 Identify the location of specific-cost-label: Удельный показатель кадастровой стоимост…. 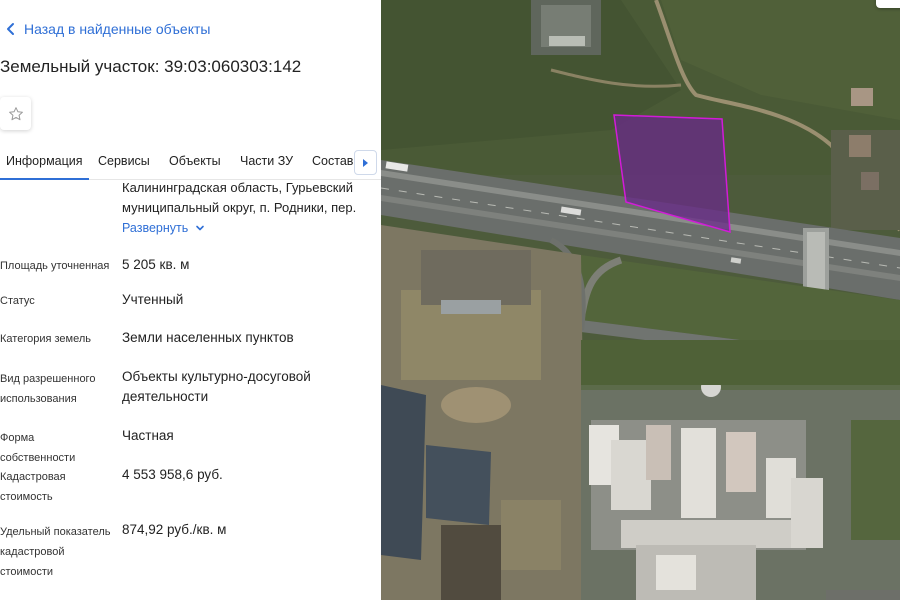
(55, 552).